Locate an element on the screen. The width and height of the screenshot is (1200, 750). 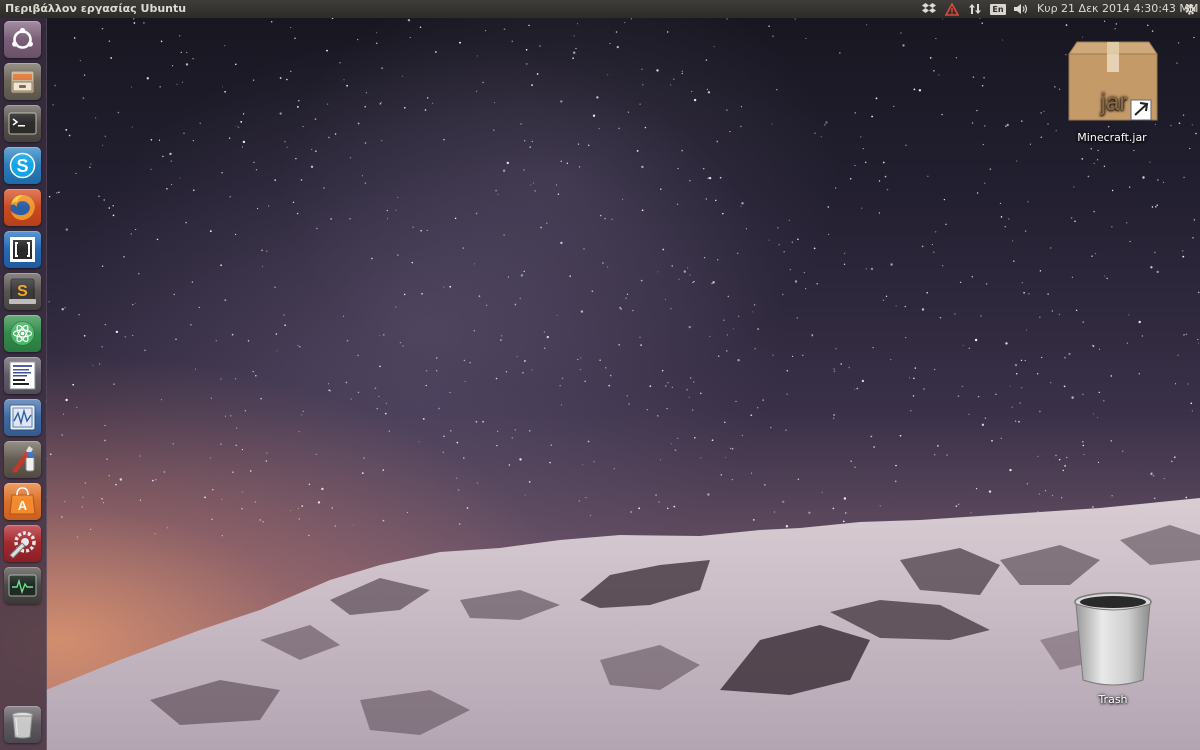
launcher-item-brackets is located at coordinates (22, 249).